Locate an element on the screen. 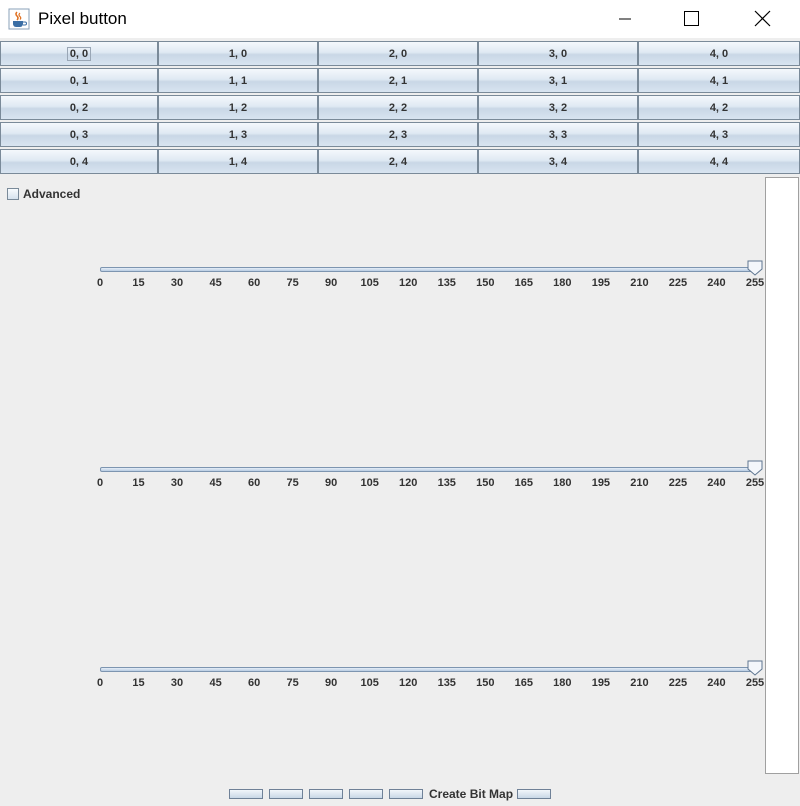 The width and height of the screenshot is (800, 806). pixel-button-label: 3, 2 is located at coordinates (558, 107).